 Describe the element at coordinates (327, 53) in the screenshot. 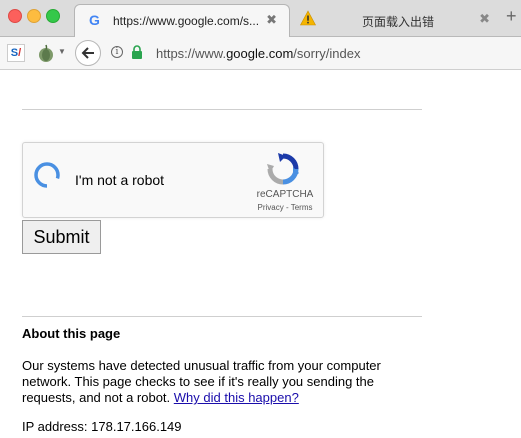

I see `url-path: /sorry/index` at that location.